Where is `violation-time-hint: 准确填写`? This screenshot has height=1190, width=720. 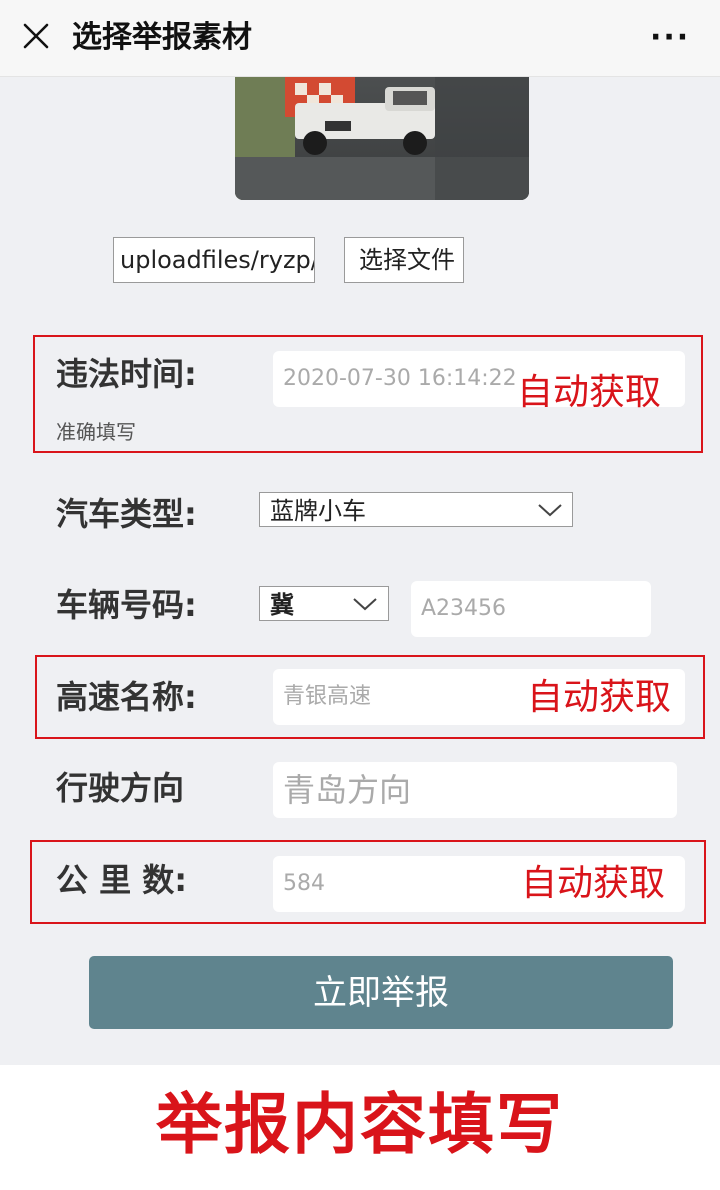 violation-time-hint: 准确填写 is located at coordinates (96, 432).